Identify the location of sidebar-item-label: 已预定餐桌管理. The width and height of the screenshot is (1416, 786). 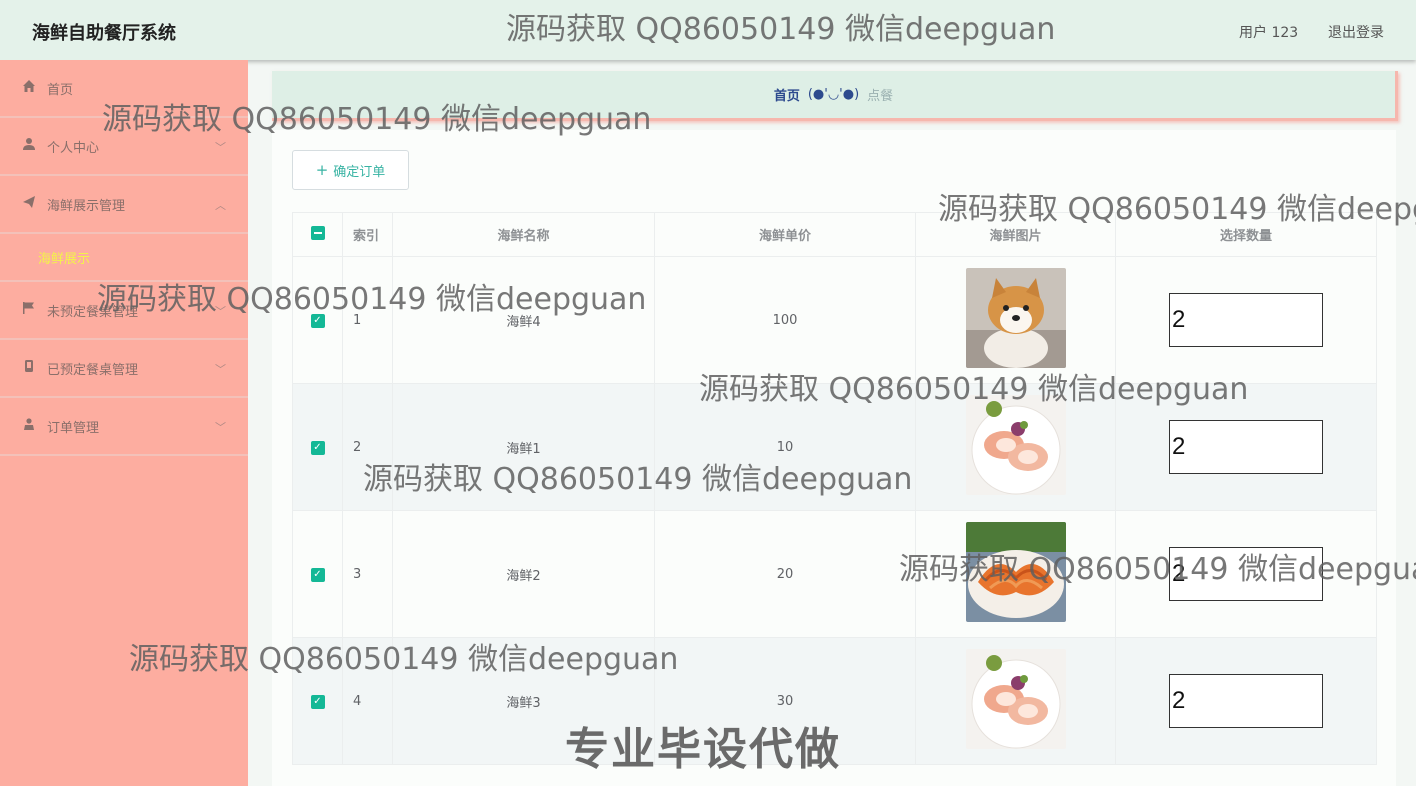
(93, 370).